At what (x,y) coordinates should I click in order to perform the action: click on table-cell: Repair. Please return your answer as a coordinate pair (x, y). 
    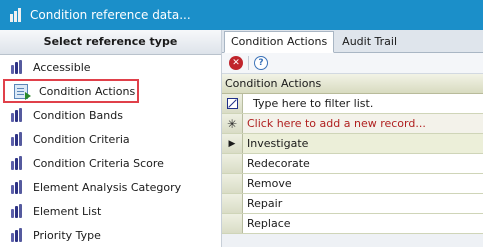
    Looking at the image, I should click on (363, 203).